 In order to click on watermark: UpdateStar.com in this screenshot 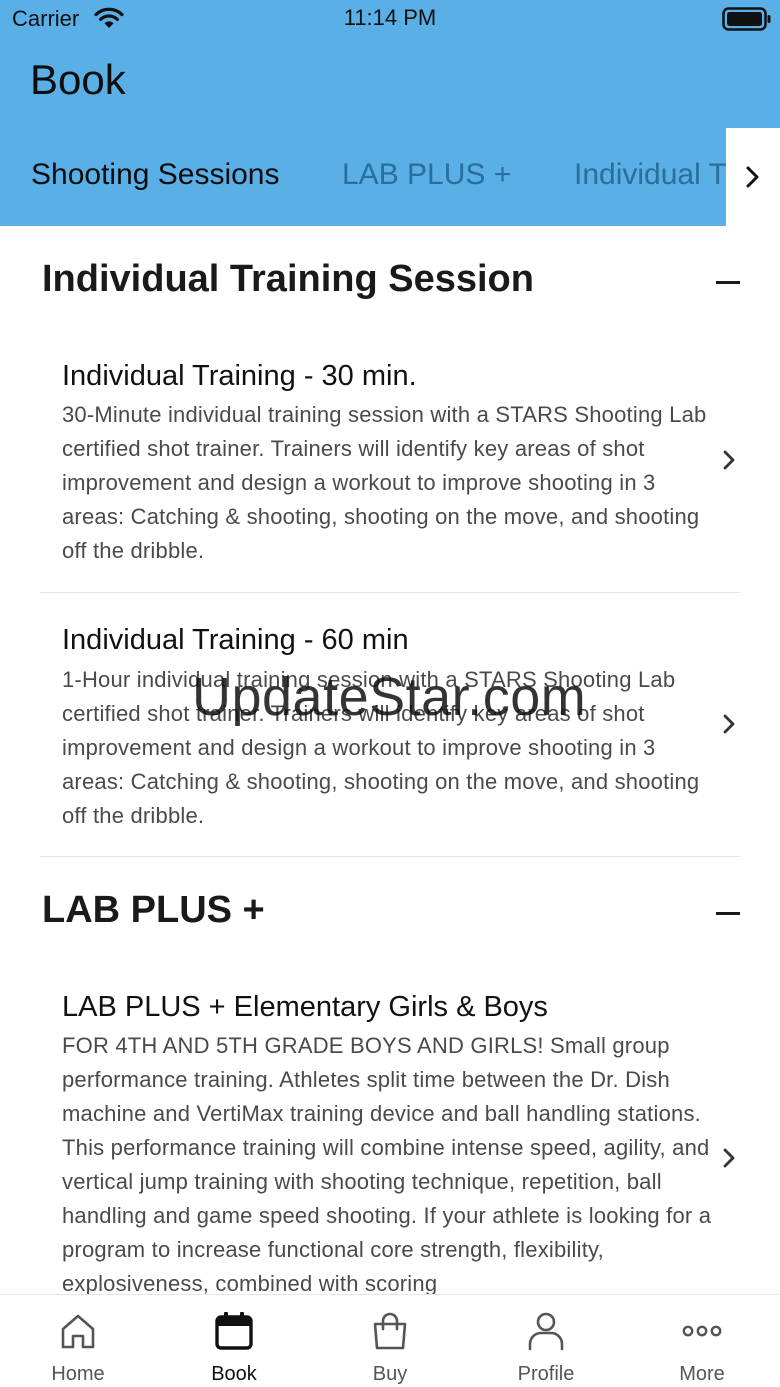, I will do `click(389, 697)`.